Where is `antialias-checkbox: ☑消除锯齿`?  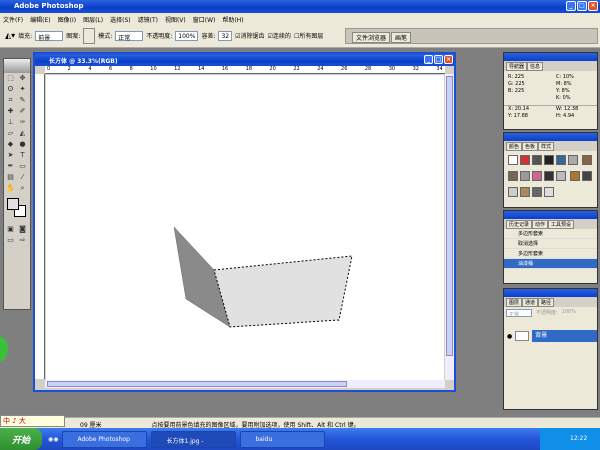
antialias-checkbox: ☑消除锯齿 is located at coordinates (249, 35).